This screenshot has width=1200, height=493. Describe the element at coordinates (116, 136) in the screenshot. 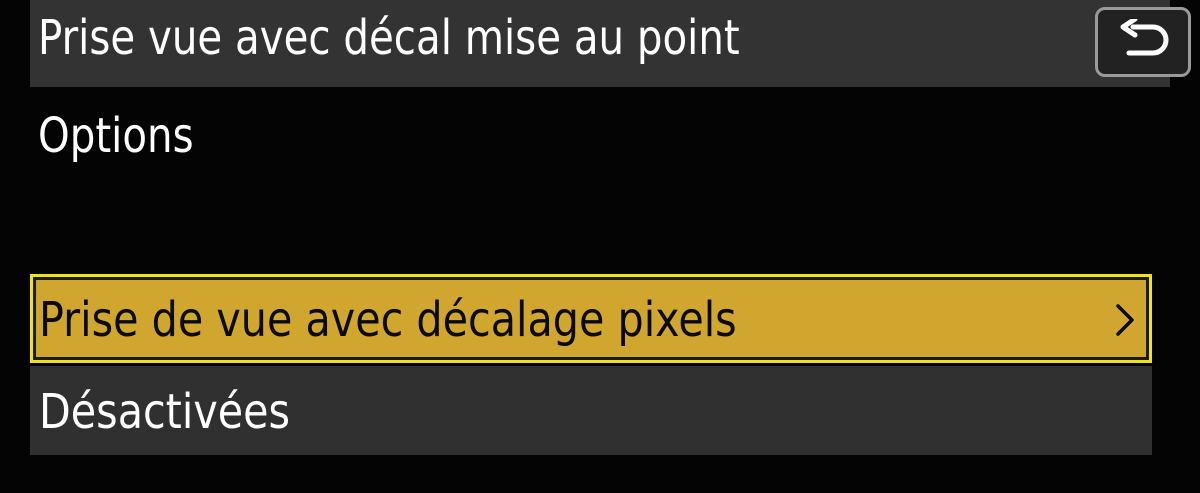

I see `options-label: Options` at that location.